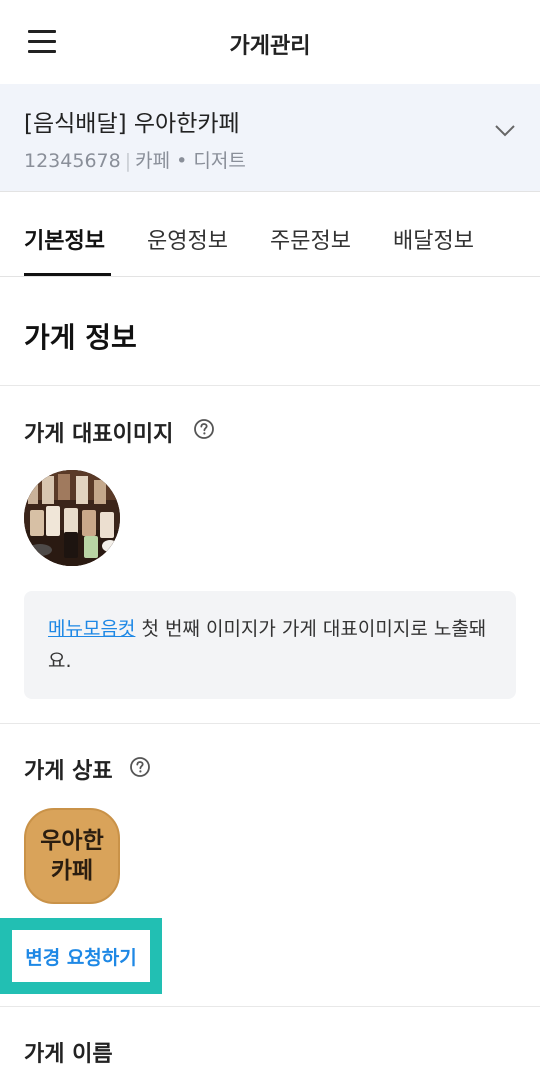 This screenshot has height=1073, width=540. I want to click on tab-bar: 기본정보 운영정보 주문정보 배달정보, so click(270, 235).